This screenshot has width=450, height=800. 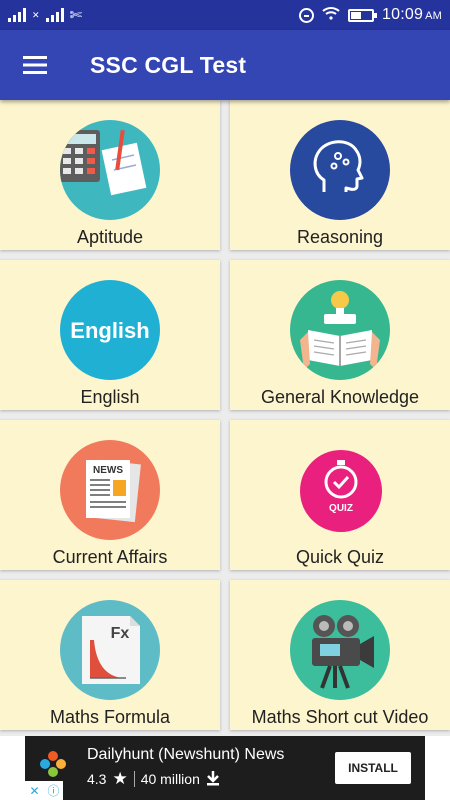 What do you see at coordinates (53, 790) in the screenshot?
I see `ad-info-icon: ⓘ` at bounding box center [53, 790].